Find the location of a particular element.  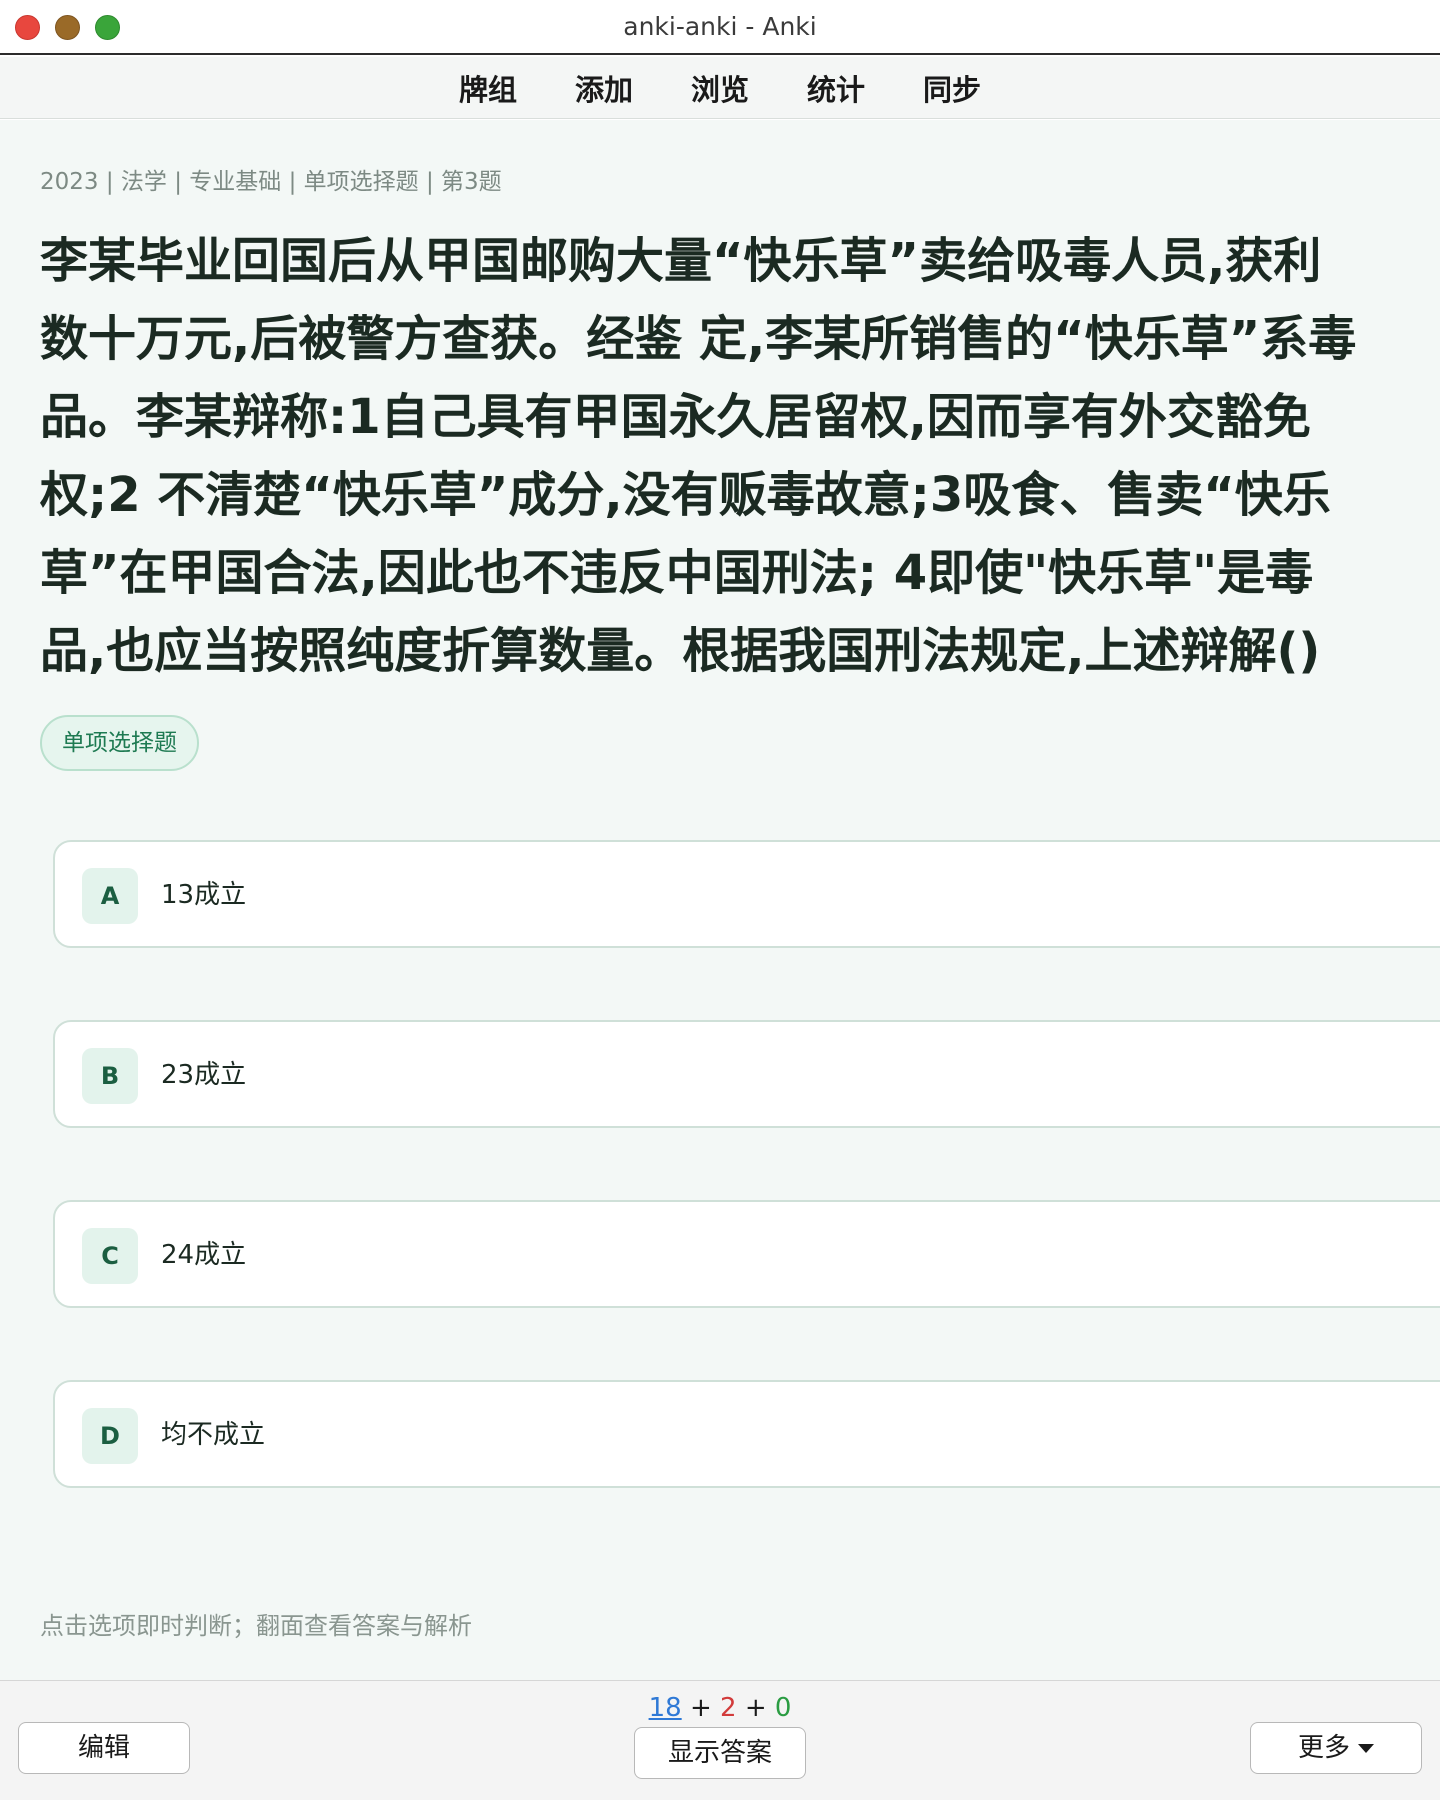

more-button-label: 更多 is located at coordinates (1323, 1748).